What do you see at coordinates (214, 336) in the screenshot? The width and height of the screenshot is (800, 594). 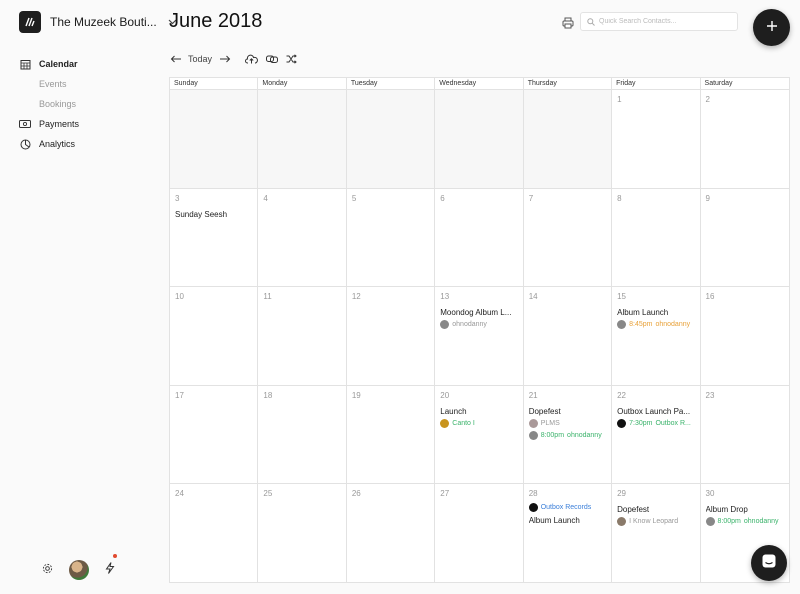 I see `day-cell: 10` at bounding box center [214, 336].